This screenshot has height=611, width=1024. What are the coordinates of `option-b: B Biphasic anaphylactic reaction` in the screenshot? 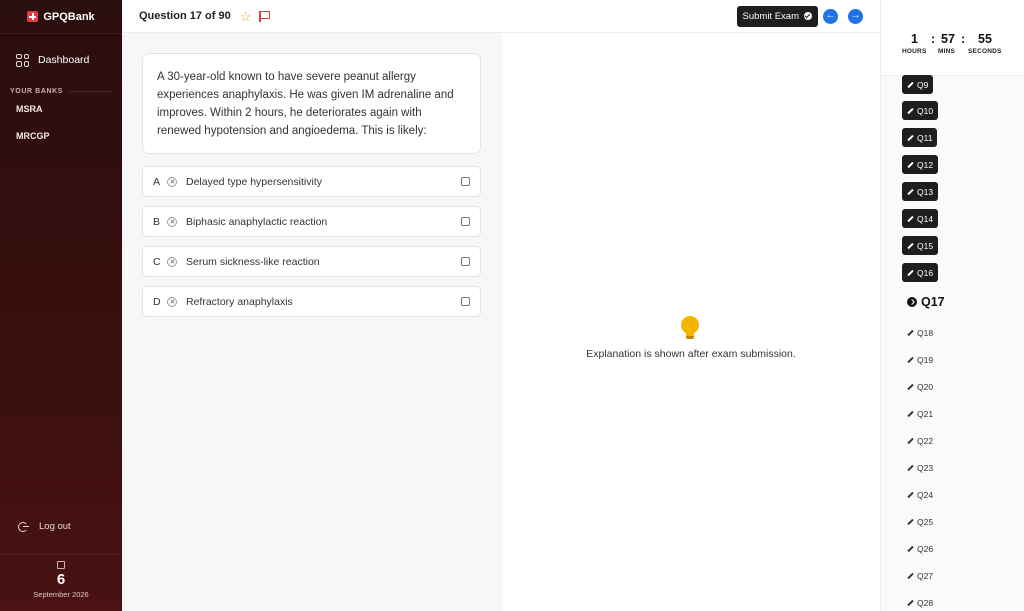 It's located at (311, 221).